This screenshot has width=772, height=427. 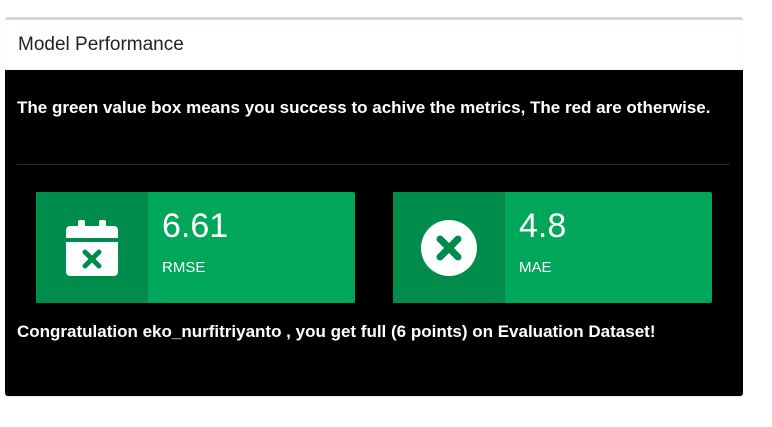 What do you see at coordinates (373, 164) in the screenshot?
I see `divider` at bounding box center [373, 164].